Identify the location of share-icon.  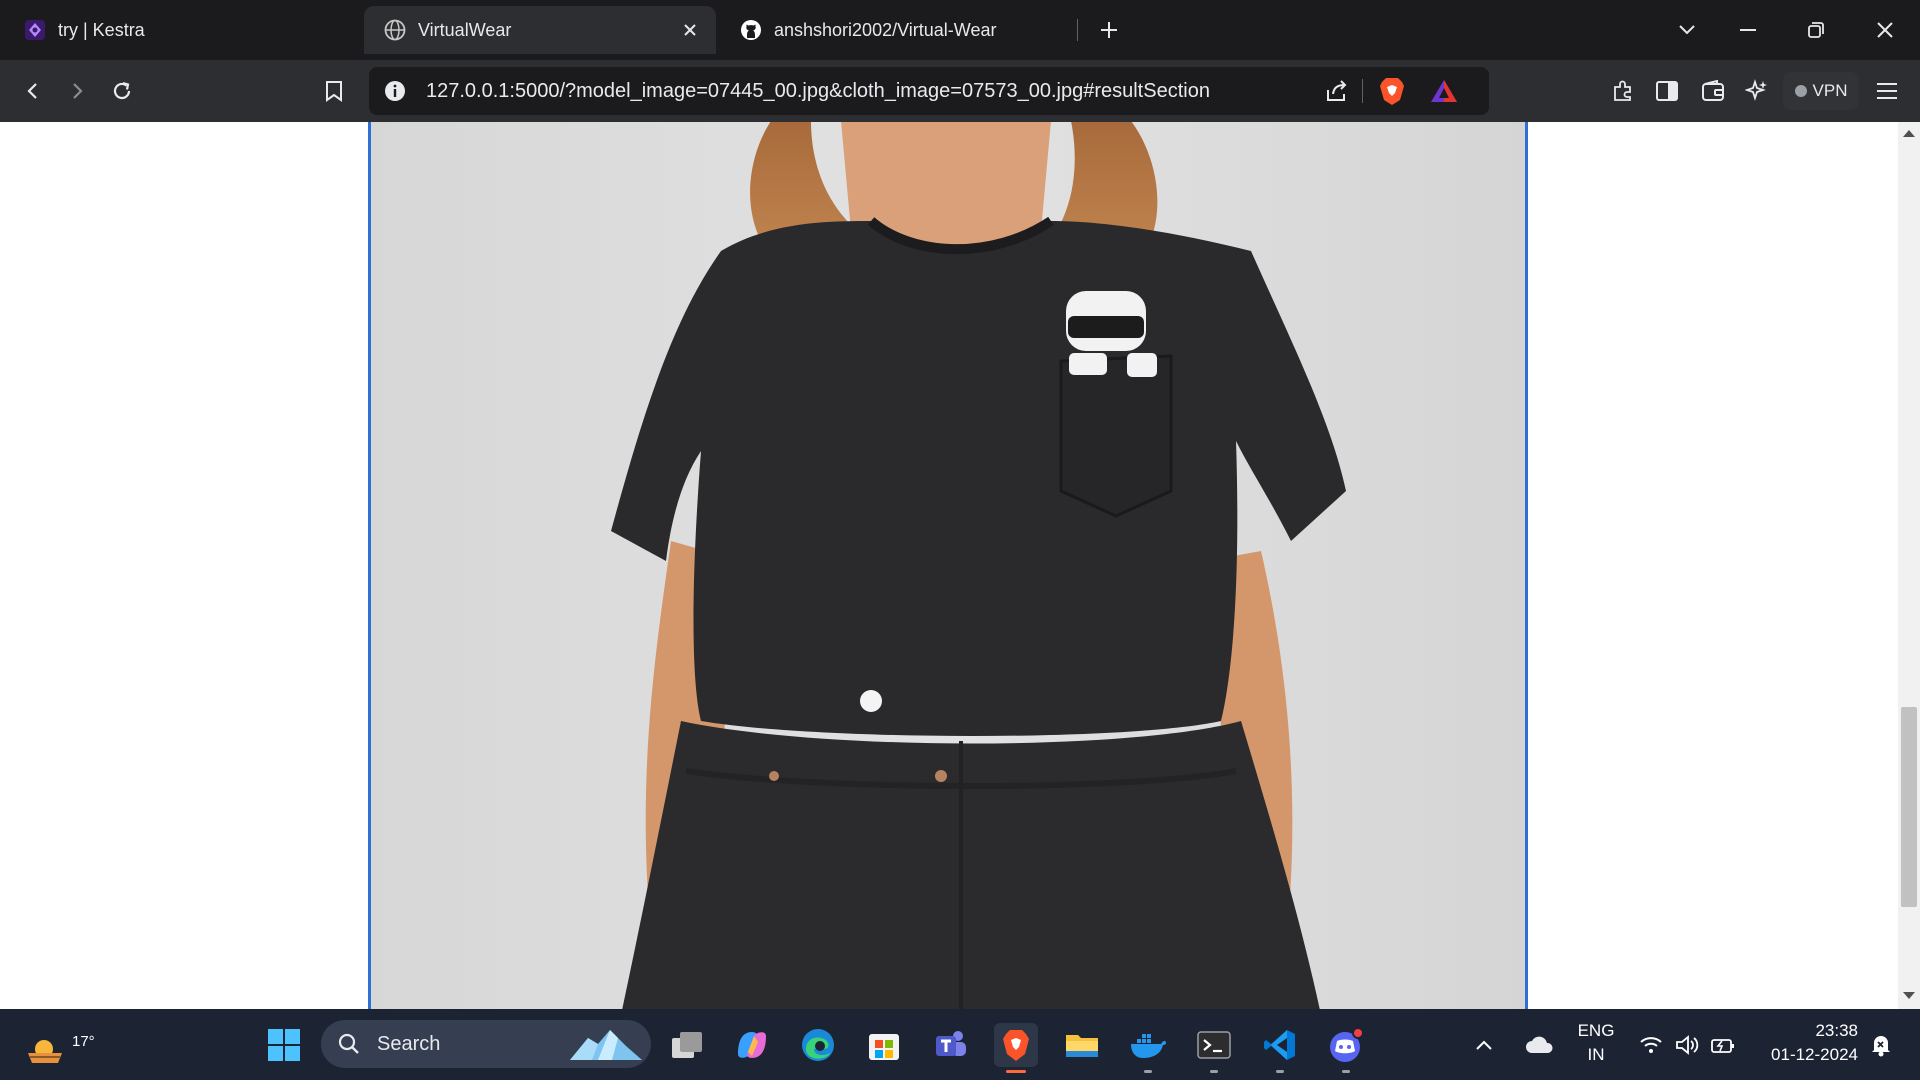
(1337, 91).